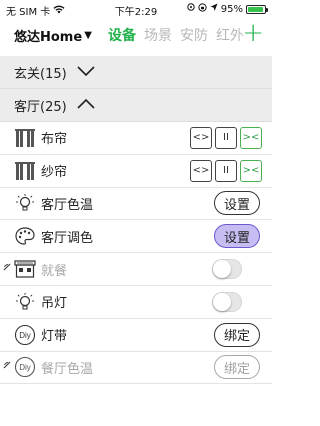  I want to click on tab-bar: 设备 场景 安防 红外, so click(176, 35).